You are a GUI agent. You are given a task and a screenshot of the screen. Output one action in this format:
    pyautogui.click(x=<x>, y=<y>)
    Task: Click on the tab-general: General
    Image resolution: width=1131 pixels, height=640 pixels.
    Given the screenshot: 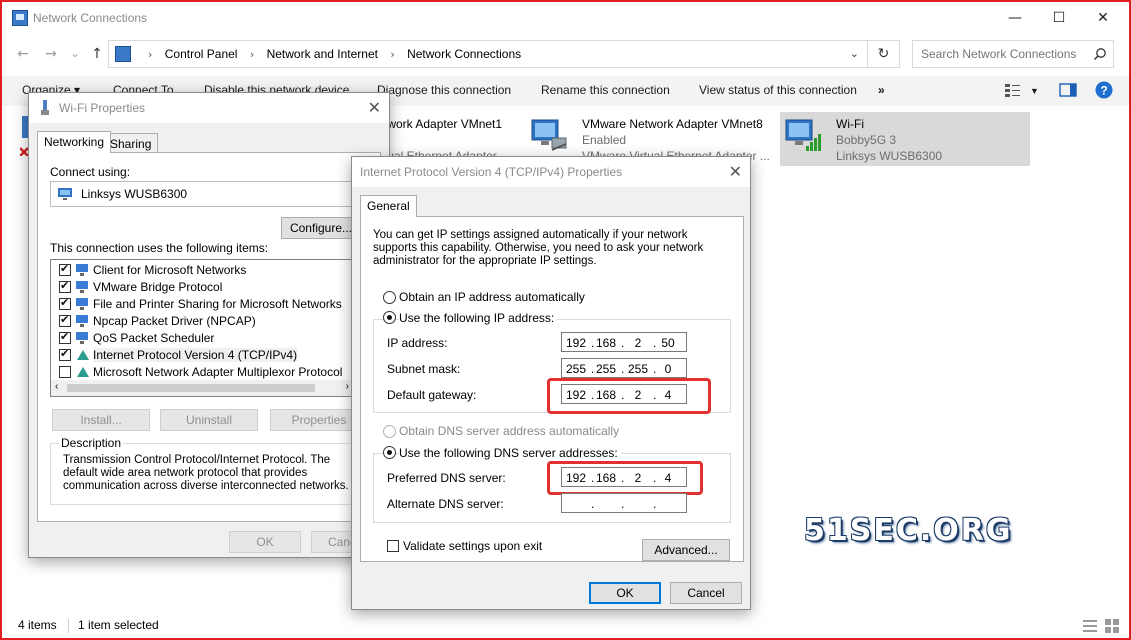 What is the action you would take?
    pyautogui.click(x=388, y=206)
    